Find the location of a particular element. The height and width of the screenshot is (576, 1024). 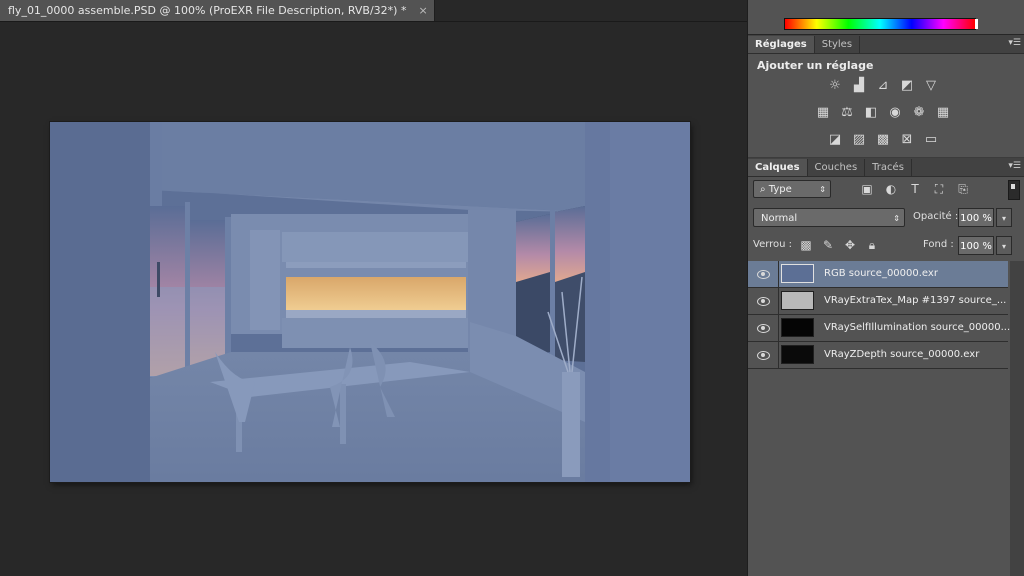

tab-reglages: Réglages is located at coordinates (781, 44).